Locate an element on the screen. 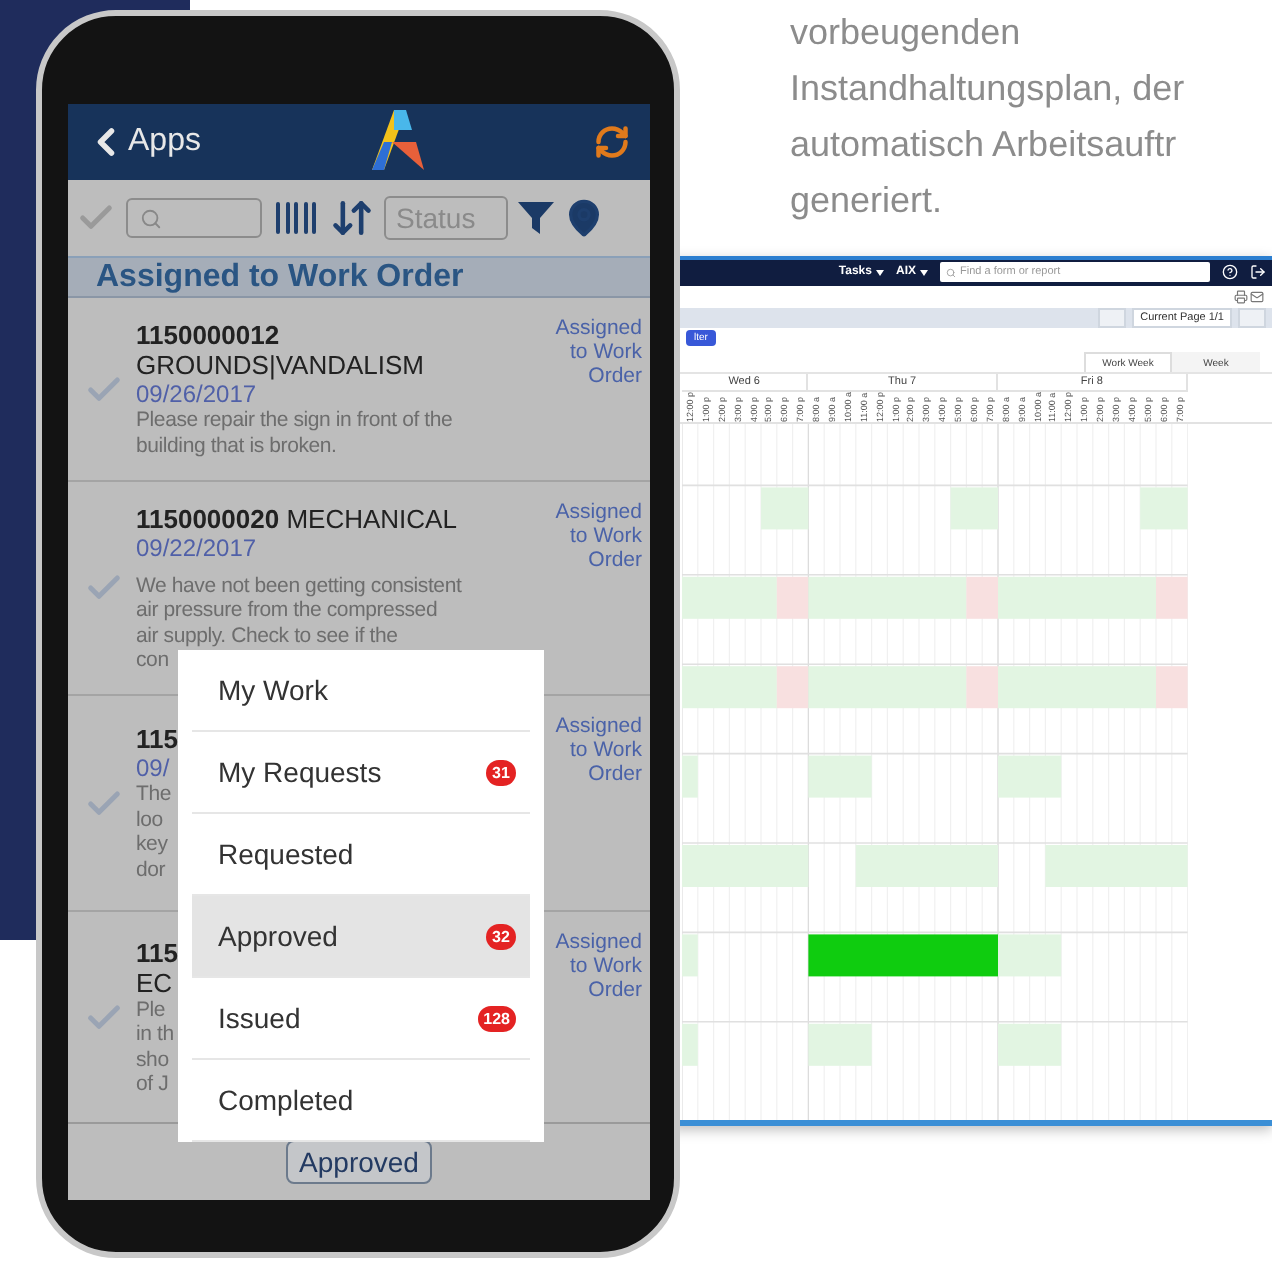 This screenshot has width=1272, height=1262. work-order-description: Please repair the sign in front of the is located at coordinates (294, 420).